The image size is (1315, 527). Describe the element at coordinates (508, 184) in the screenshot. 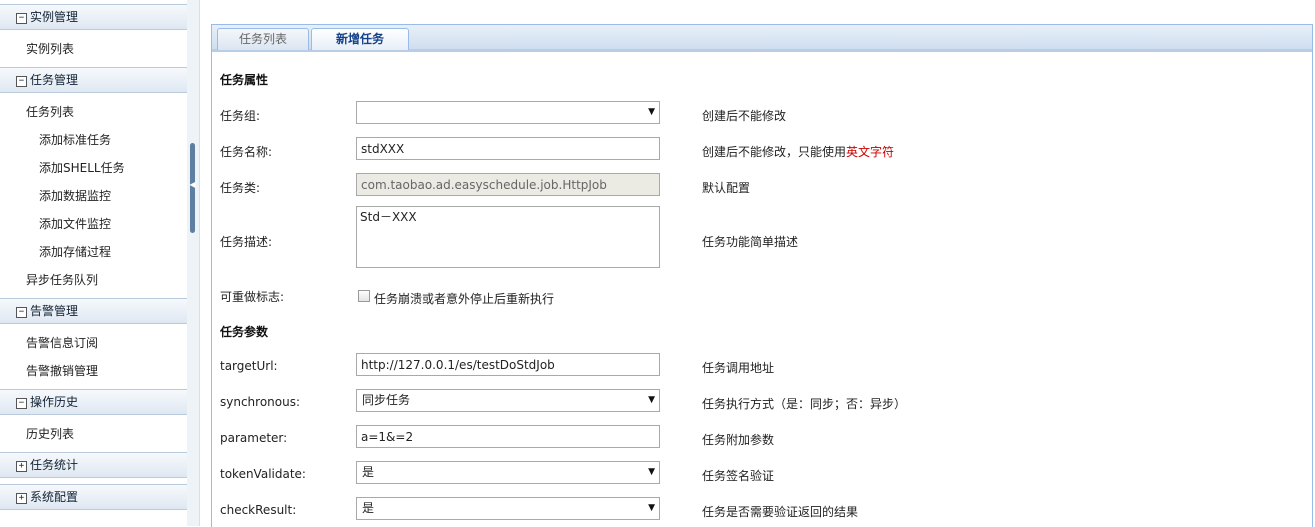

I see `task-class-input` at that location.